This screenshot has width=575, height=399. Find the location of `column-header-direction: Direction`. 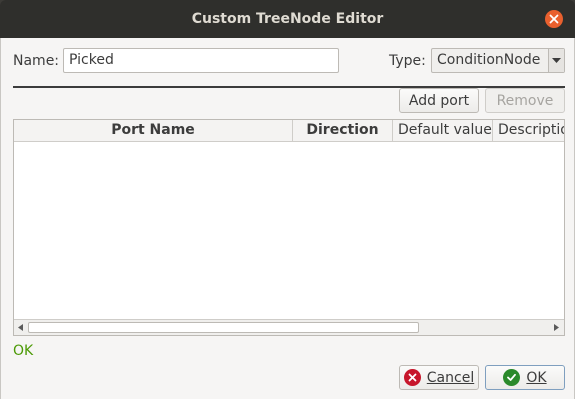

column-header-direction: Direction is located at coordinates (343, 130).